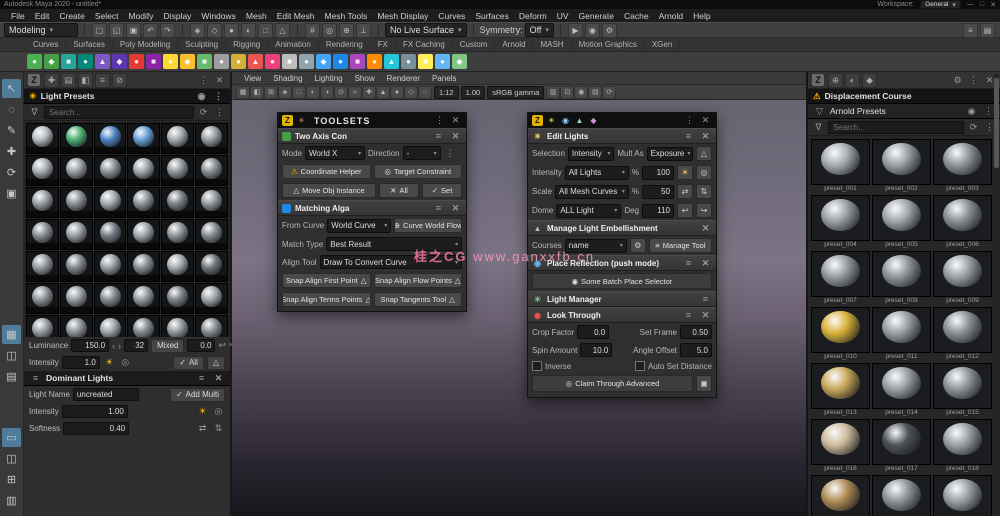 Image resolution: width=1000 pixels, height=516 pixels. What do you see at coordinates (215, 362) in the screenshot?
I see `delta-button: △` at bounding box center [215, 362].